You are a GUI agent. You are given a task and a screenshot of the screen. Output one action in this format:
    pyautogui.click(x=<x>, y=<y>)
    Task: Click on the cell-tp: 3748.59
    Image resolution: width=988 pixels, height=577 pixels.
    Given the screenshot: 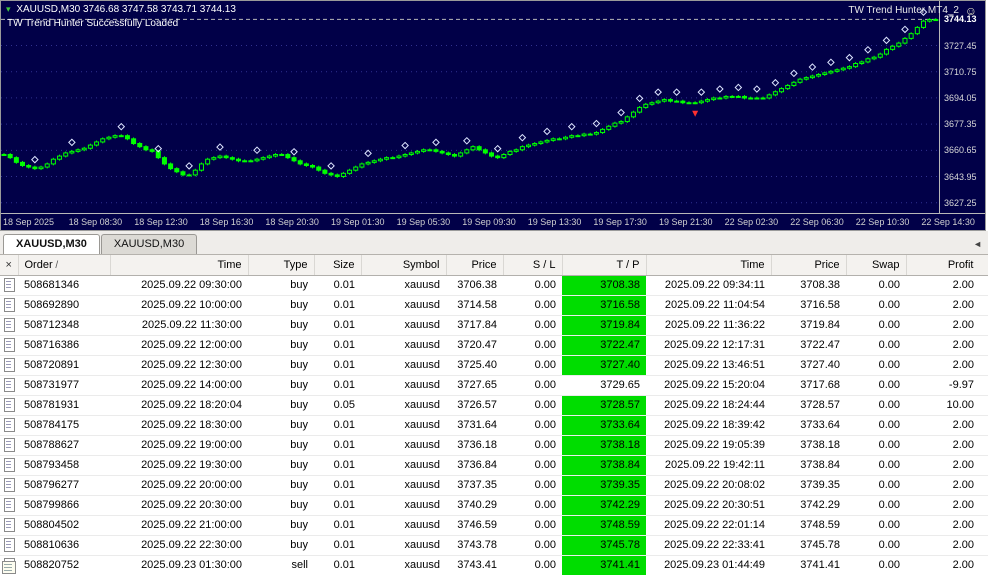 What is the action you would take?
    pyautogui.click(x=604, y=525)
    